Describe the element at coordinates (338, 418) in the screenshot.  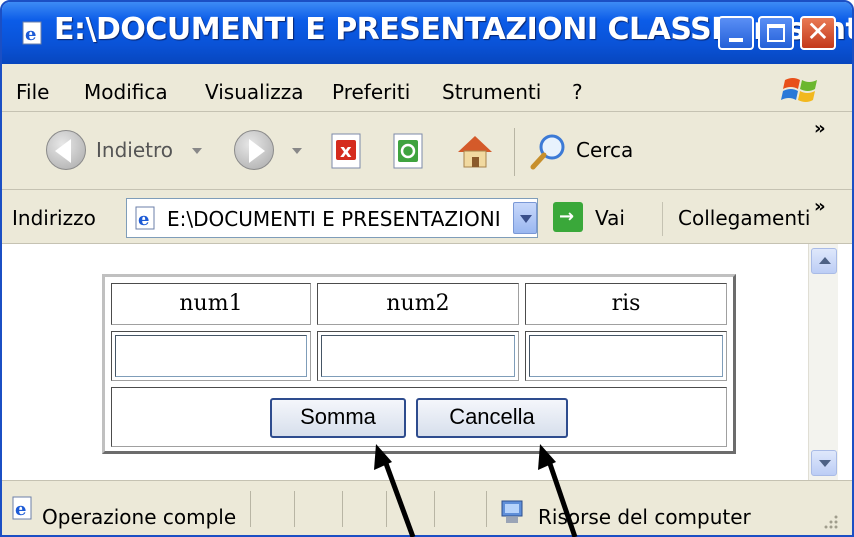
I see `somma-button: Somma` at that location.